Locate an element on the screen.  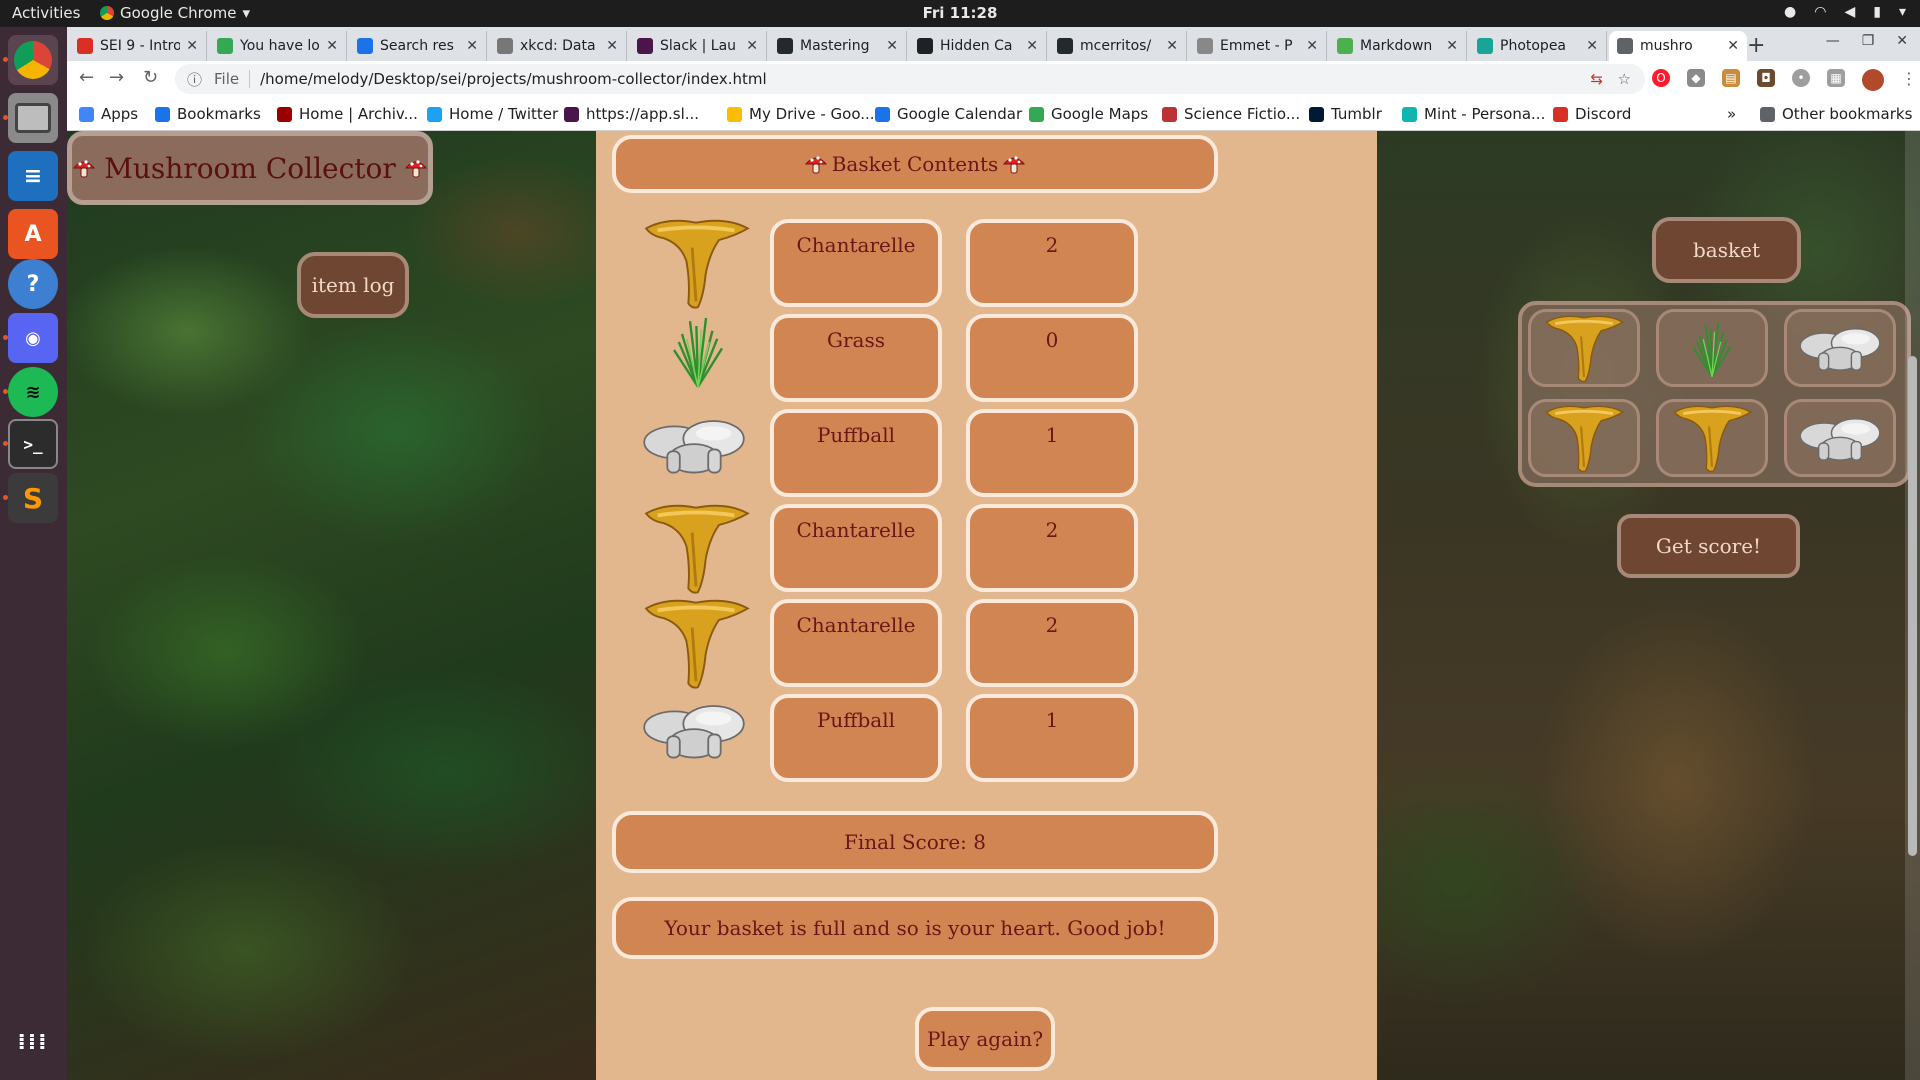
reload-button: ↻ is located at coordinates (150, 77).